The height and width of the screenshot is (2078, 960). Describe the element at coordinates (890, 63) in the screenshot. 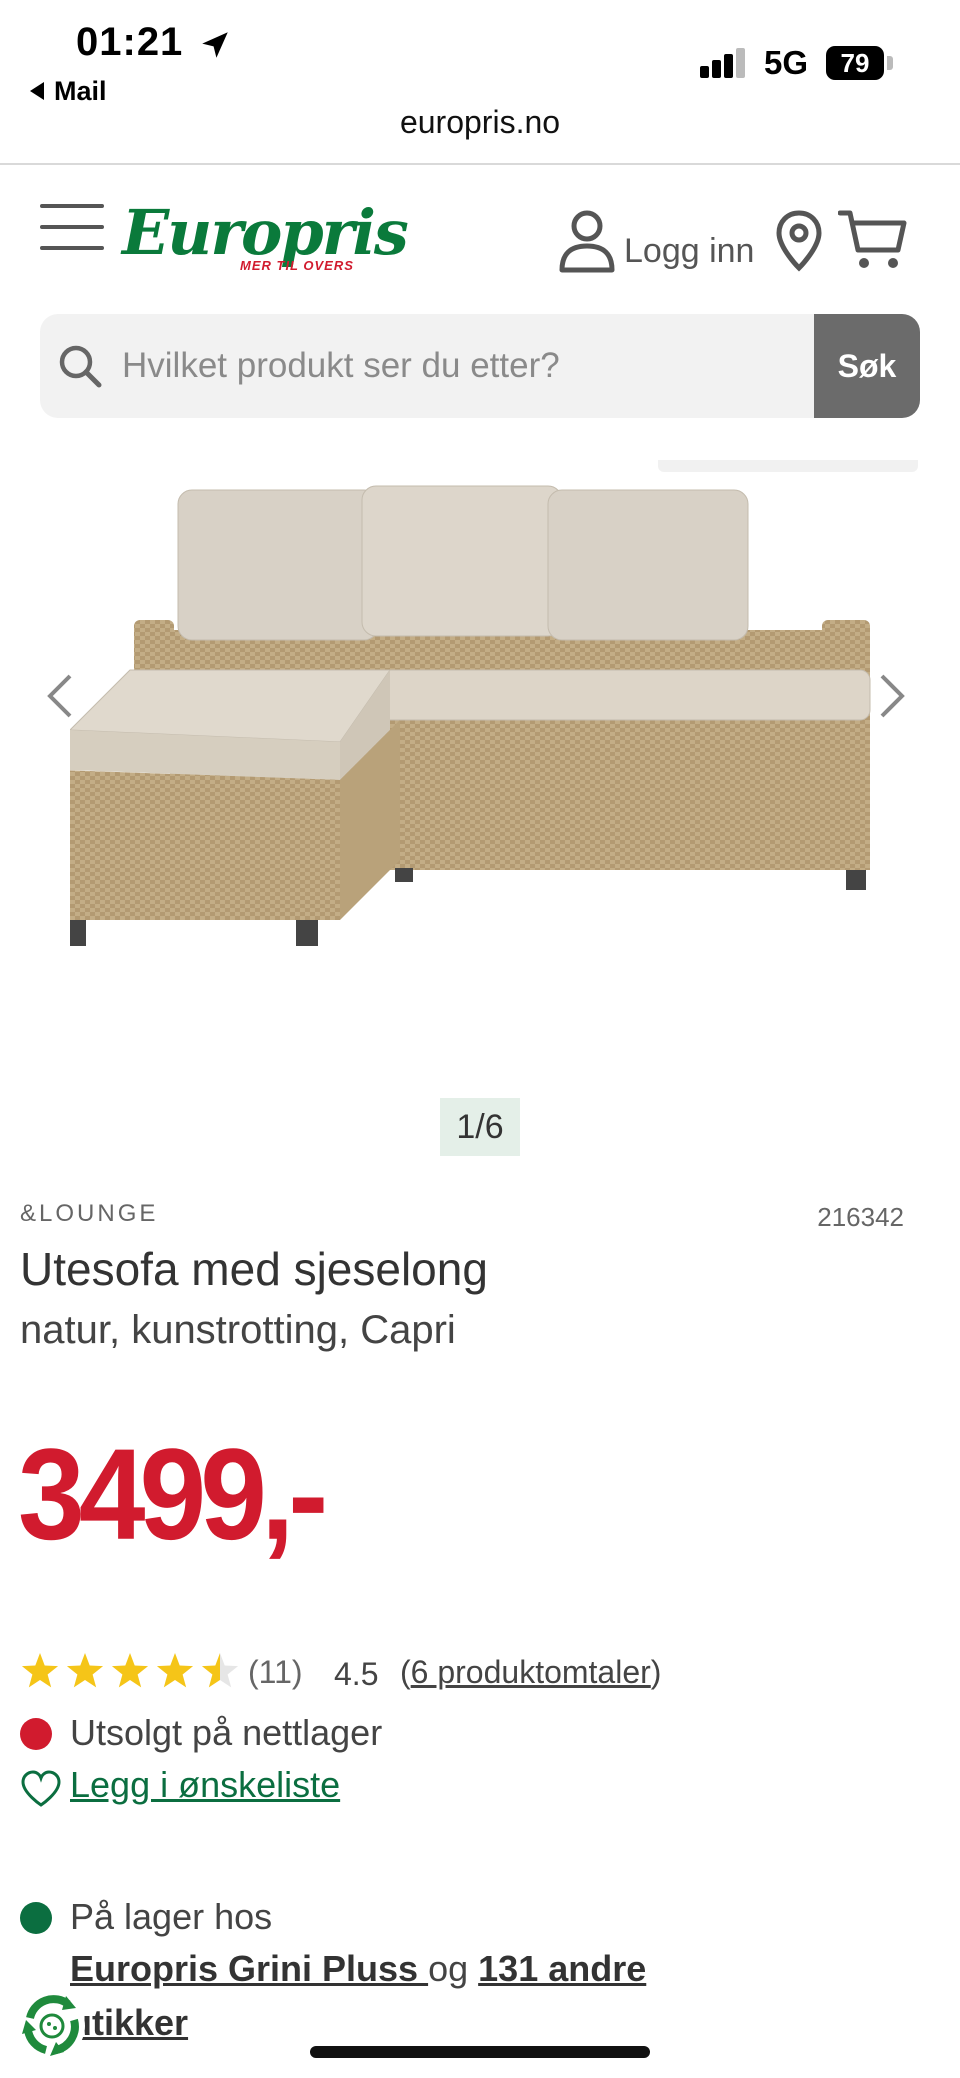

I see `battery-tip` at that location.